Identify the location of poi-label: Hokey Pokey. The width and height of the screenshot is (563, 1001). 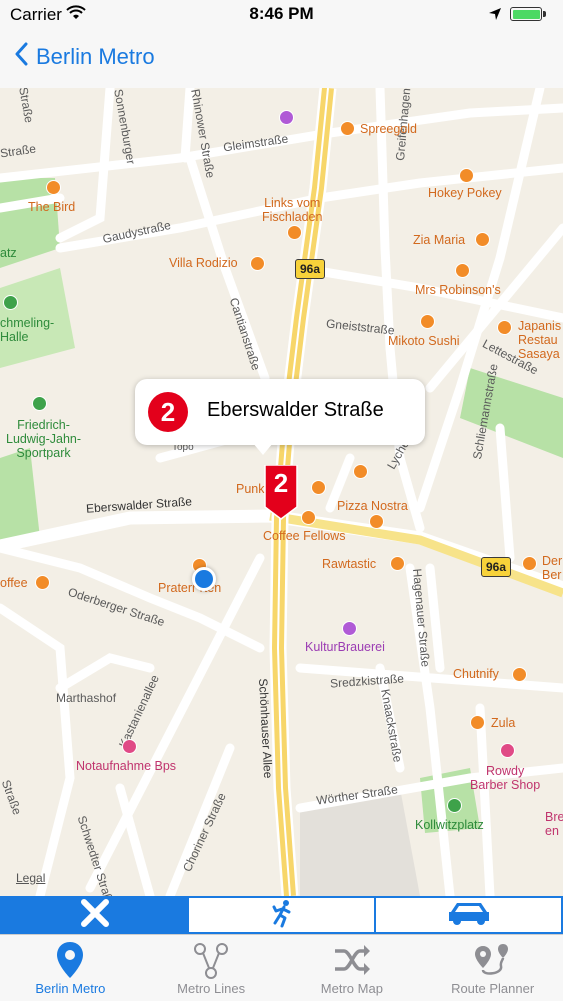
(465, 193).